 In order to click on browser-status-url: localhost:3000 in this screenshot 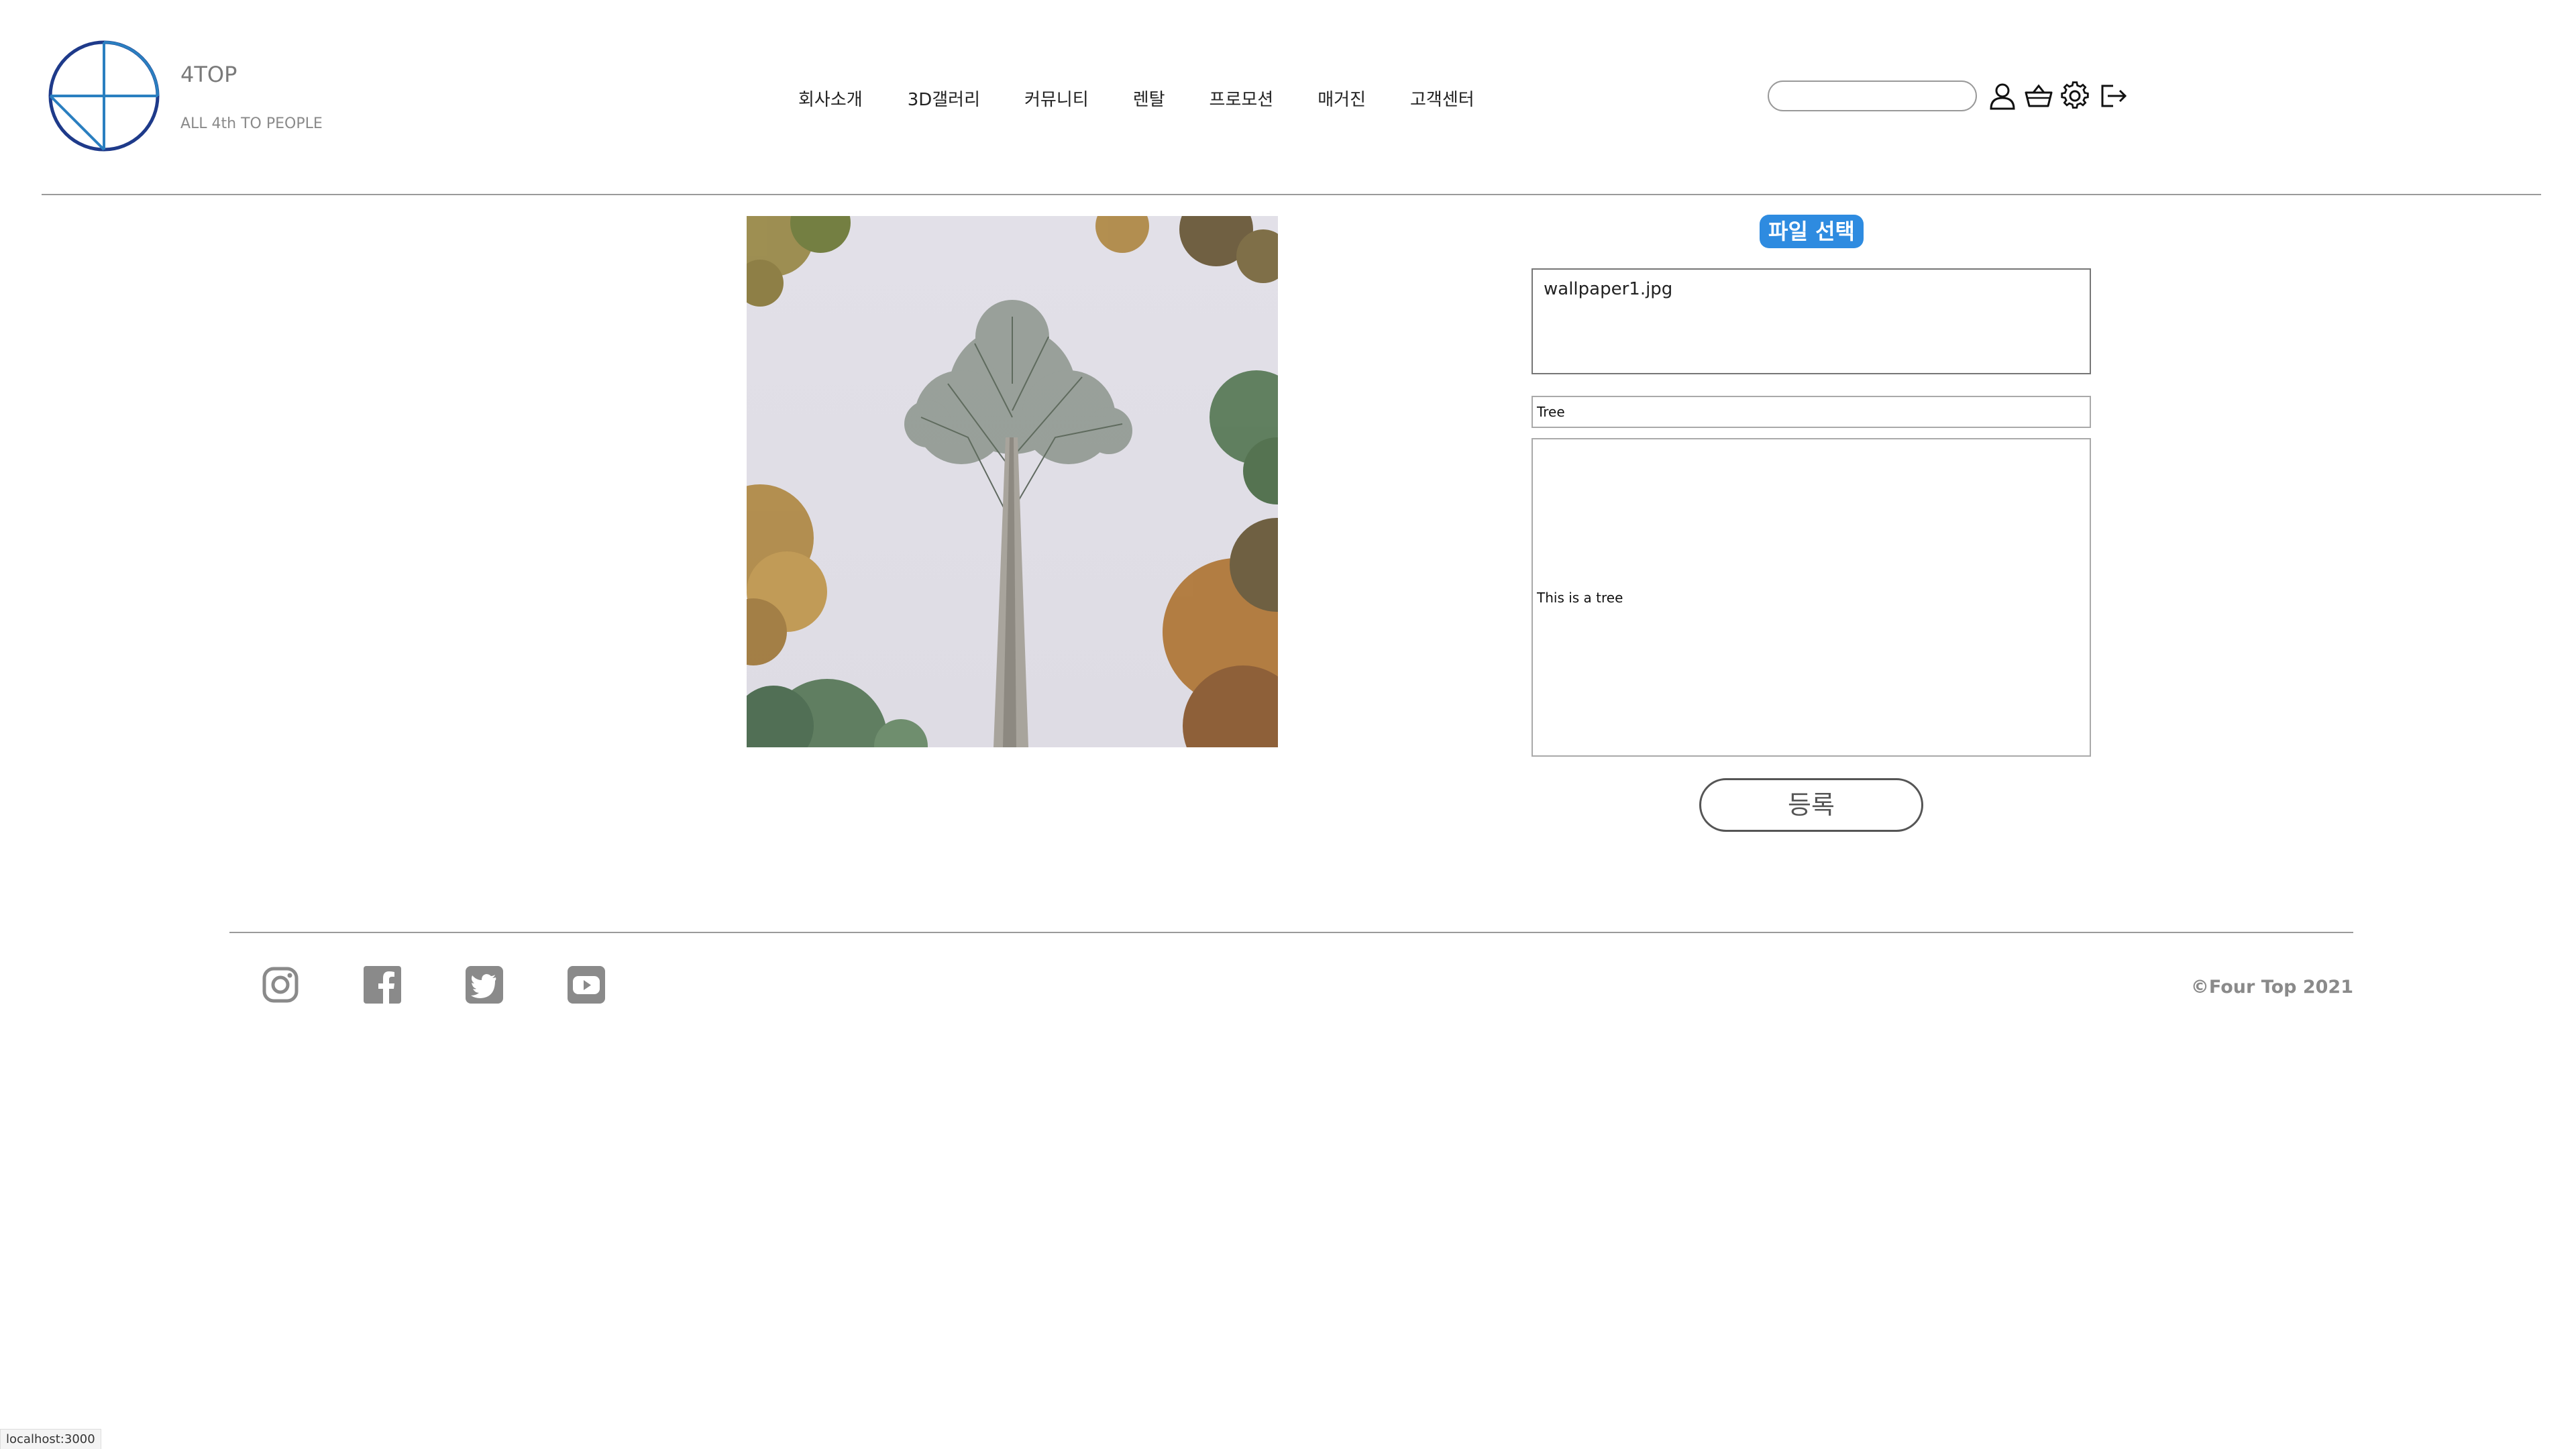, I will do `click(50, 1439)`.